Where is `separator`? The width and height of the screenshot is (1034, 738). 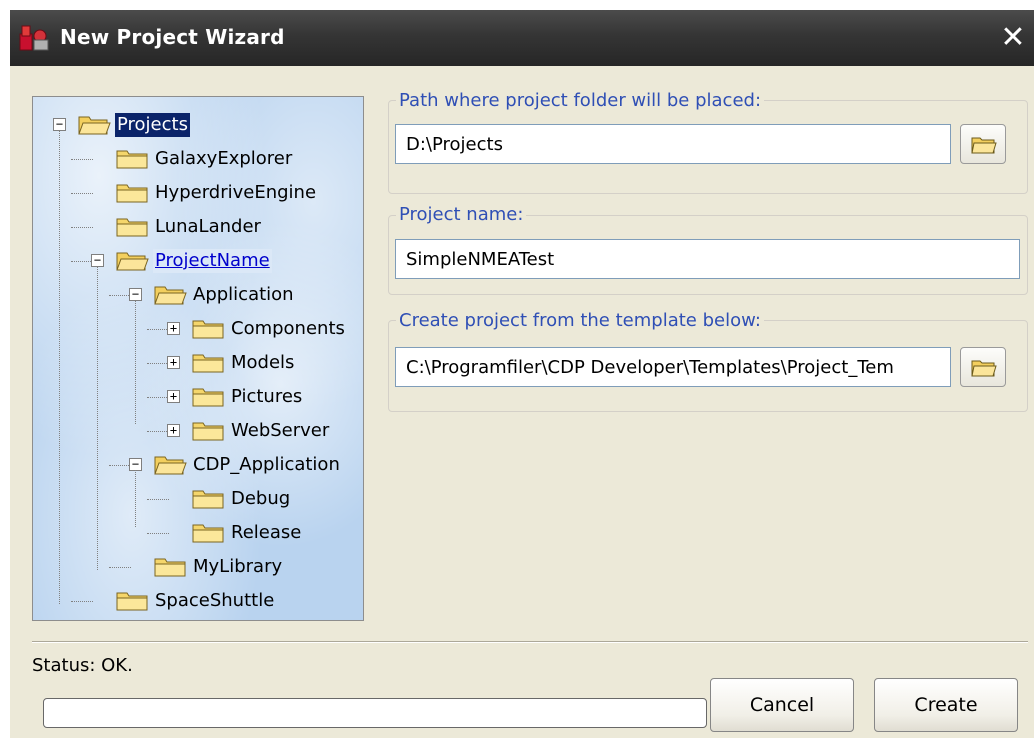 separator is located at coordinates (530, 642).